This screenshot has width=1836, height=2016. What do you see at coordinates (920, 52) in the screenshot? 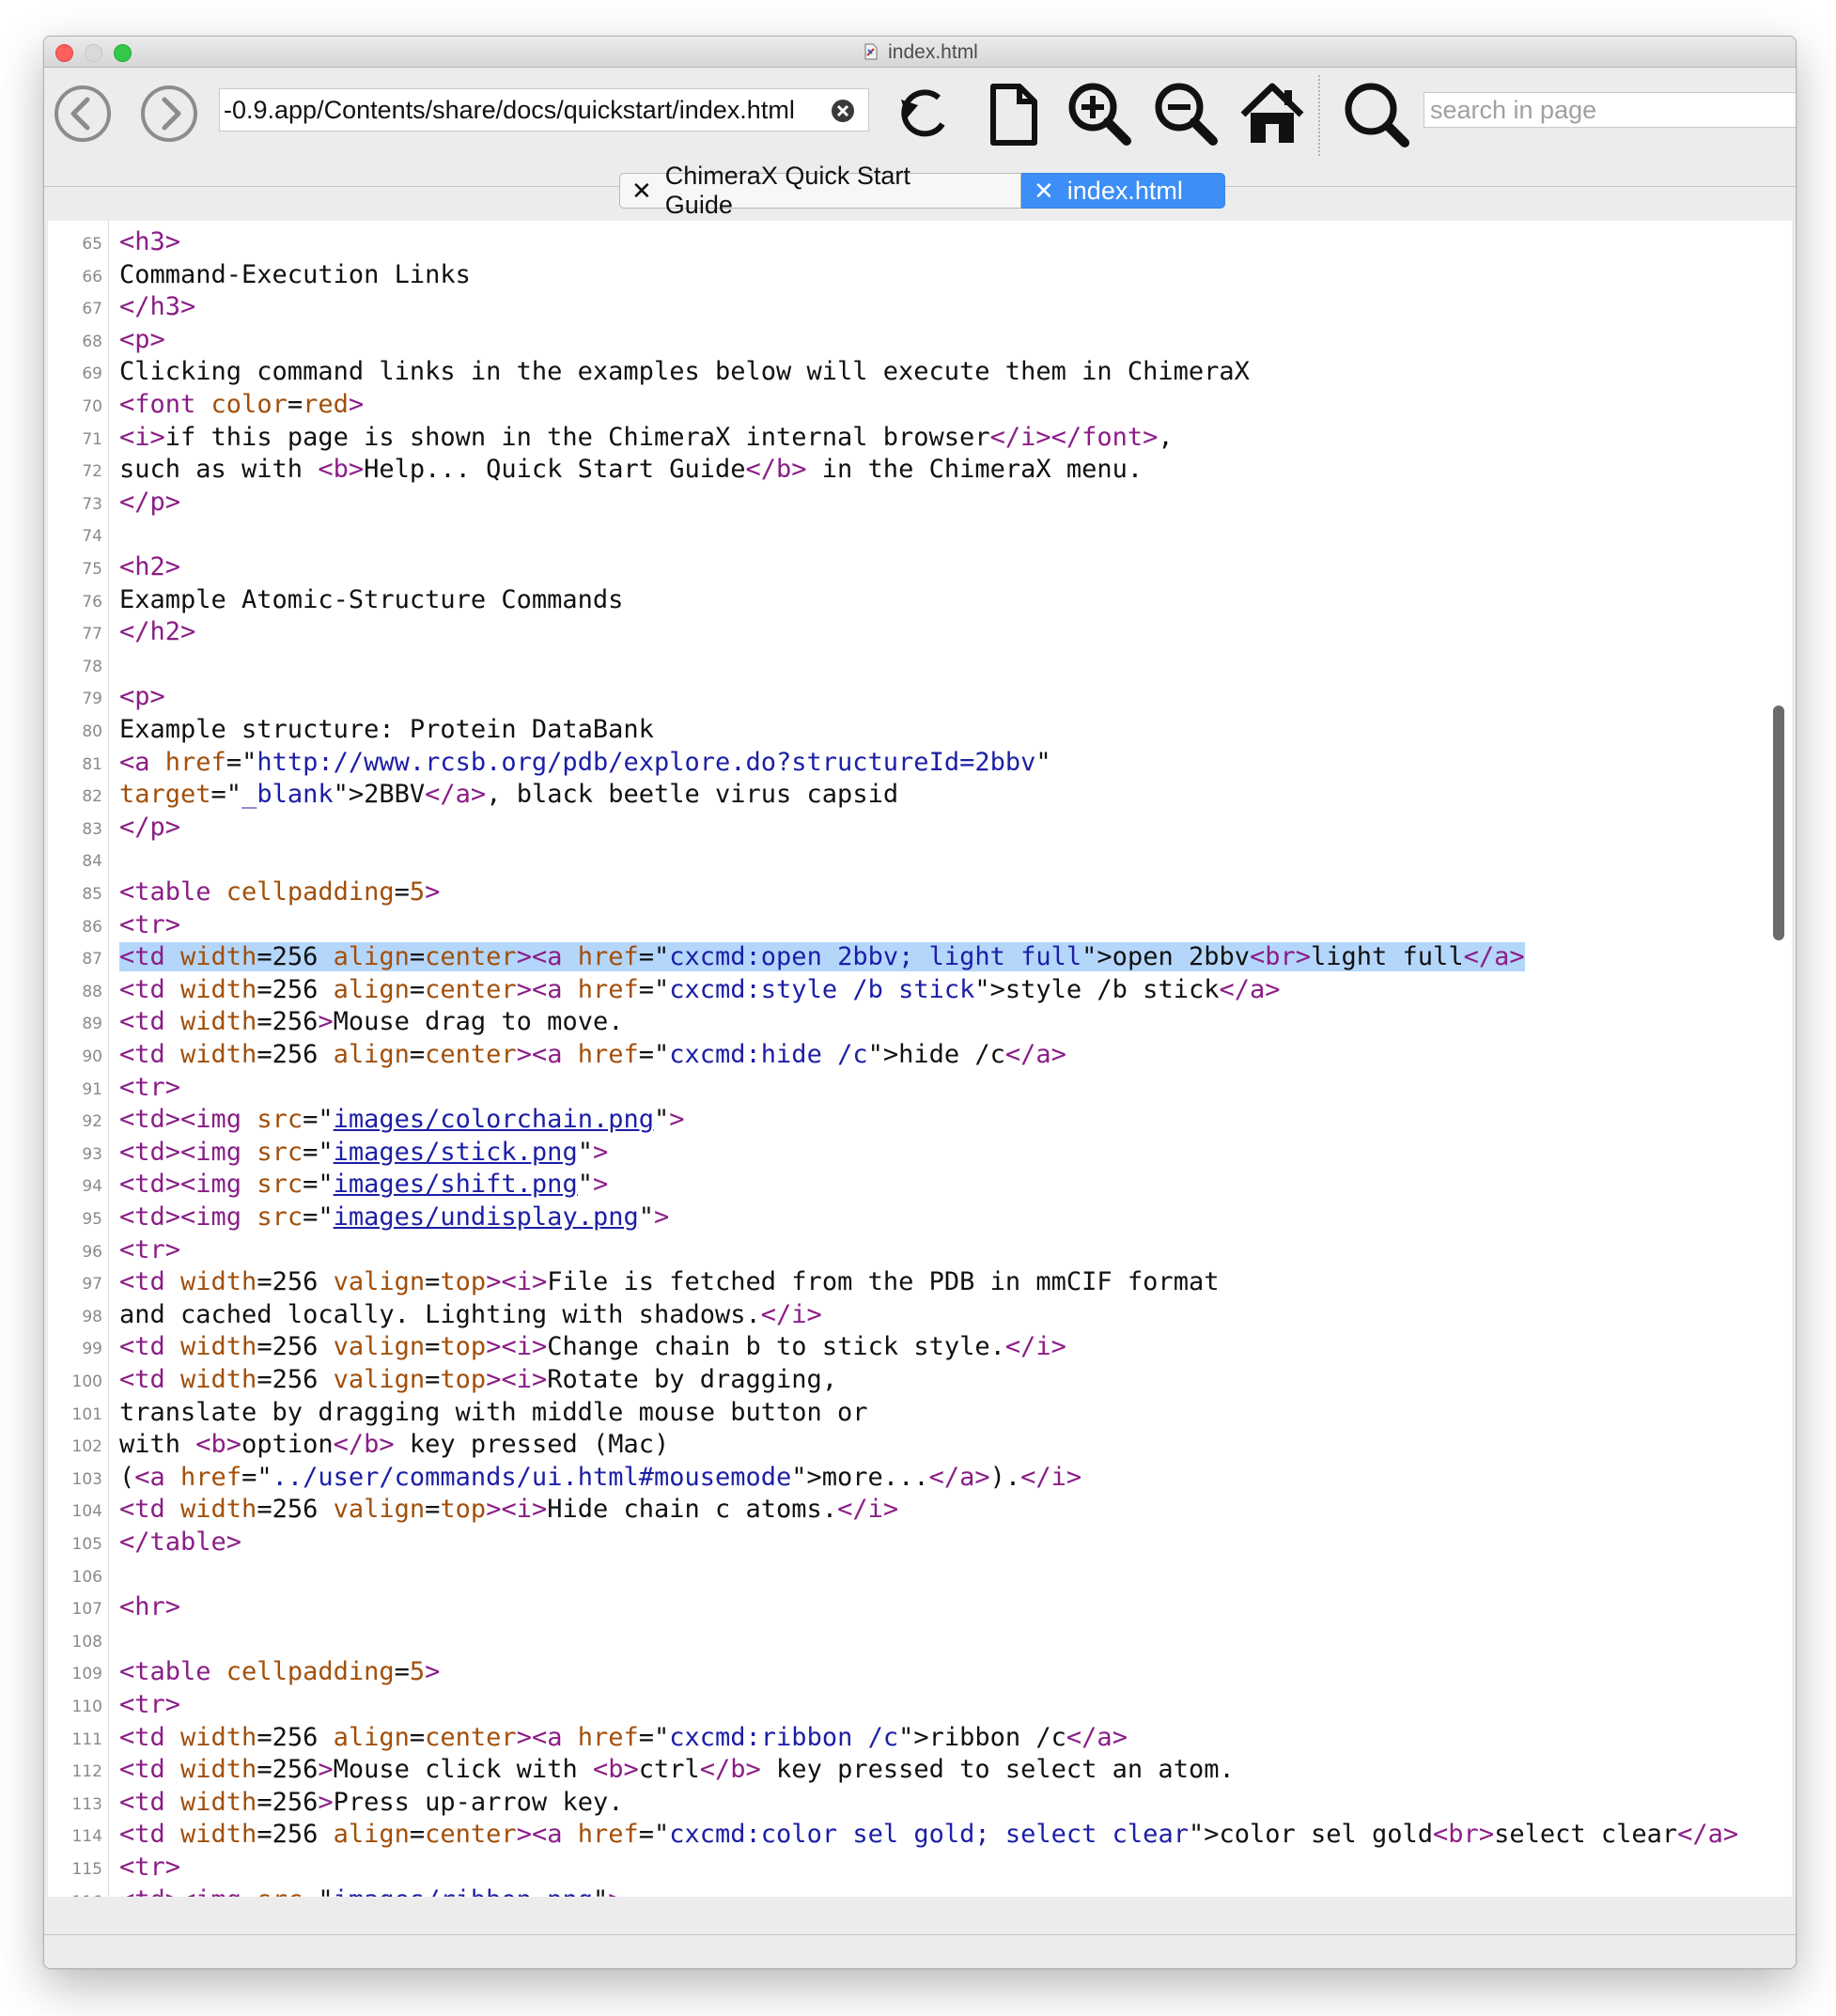
I see `title-bar: index.html` at bounding box center [920, 52].